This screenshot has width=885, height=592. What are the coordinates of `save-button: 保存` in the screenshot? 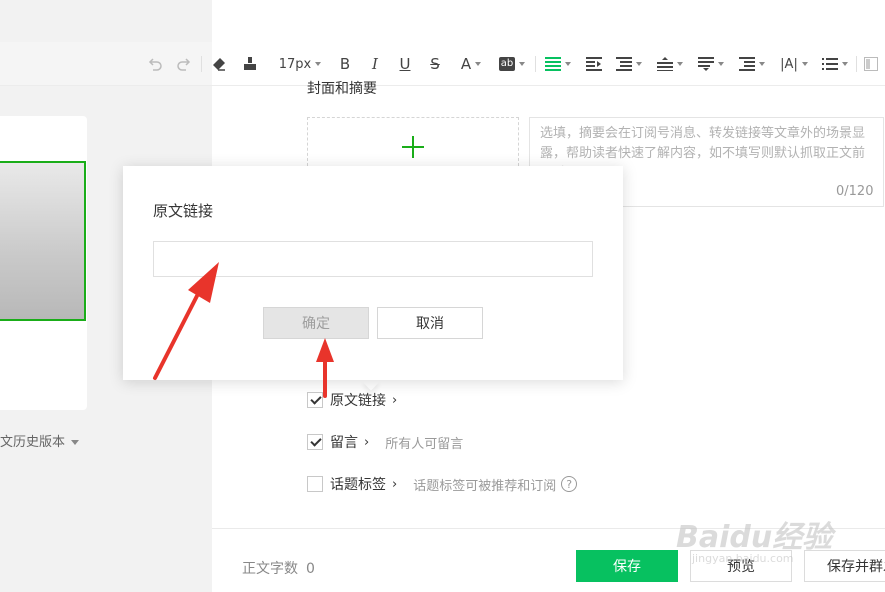 It's located at (627, 566).